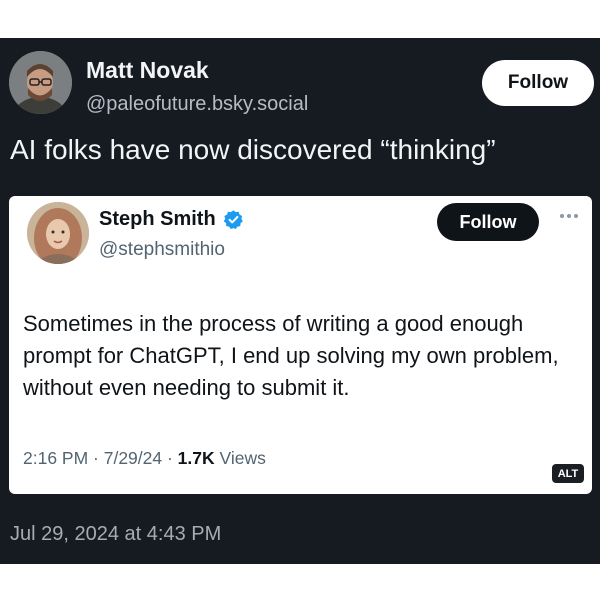 The width and height of the screenshot is (600, 600). I want to click on quoted-post-time: 2:16 PM · 7/29/24 ·, so click(100, 458).